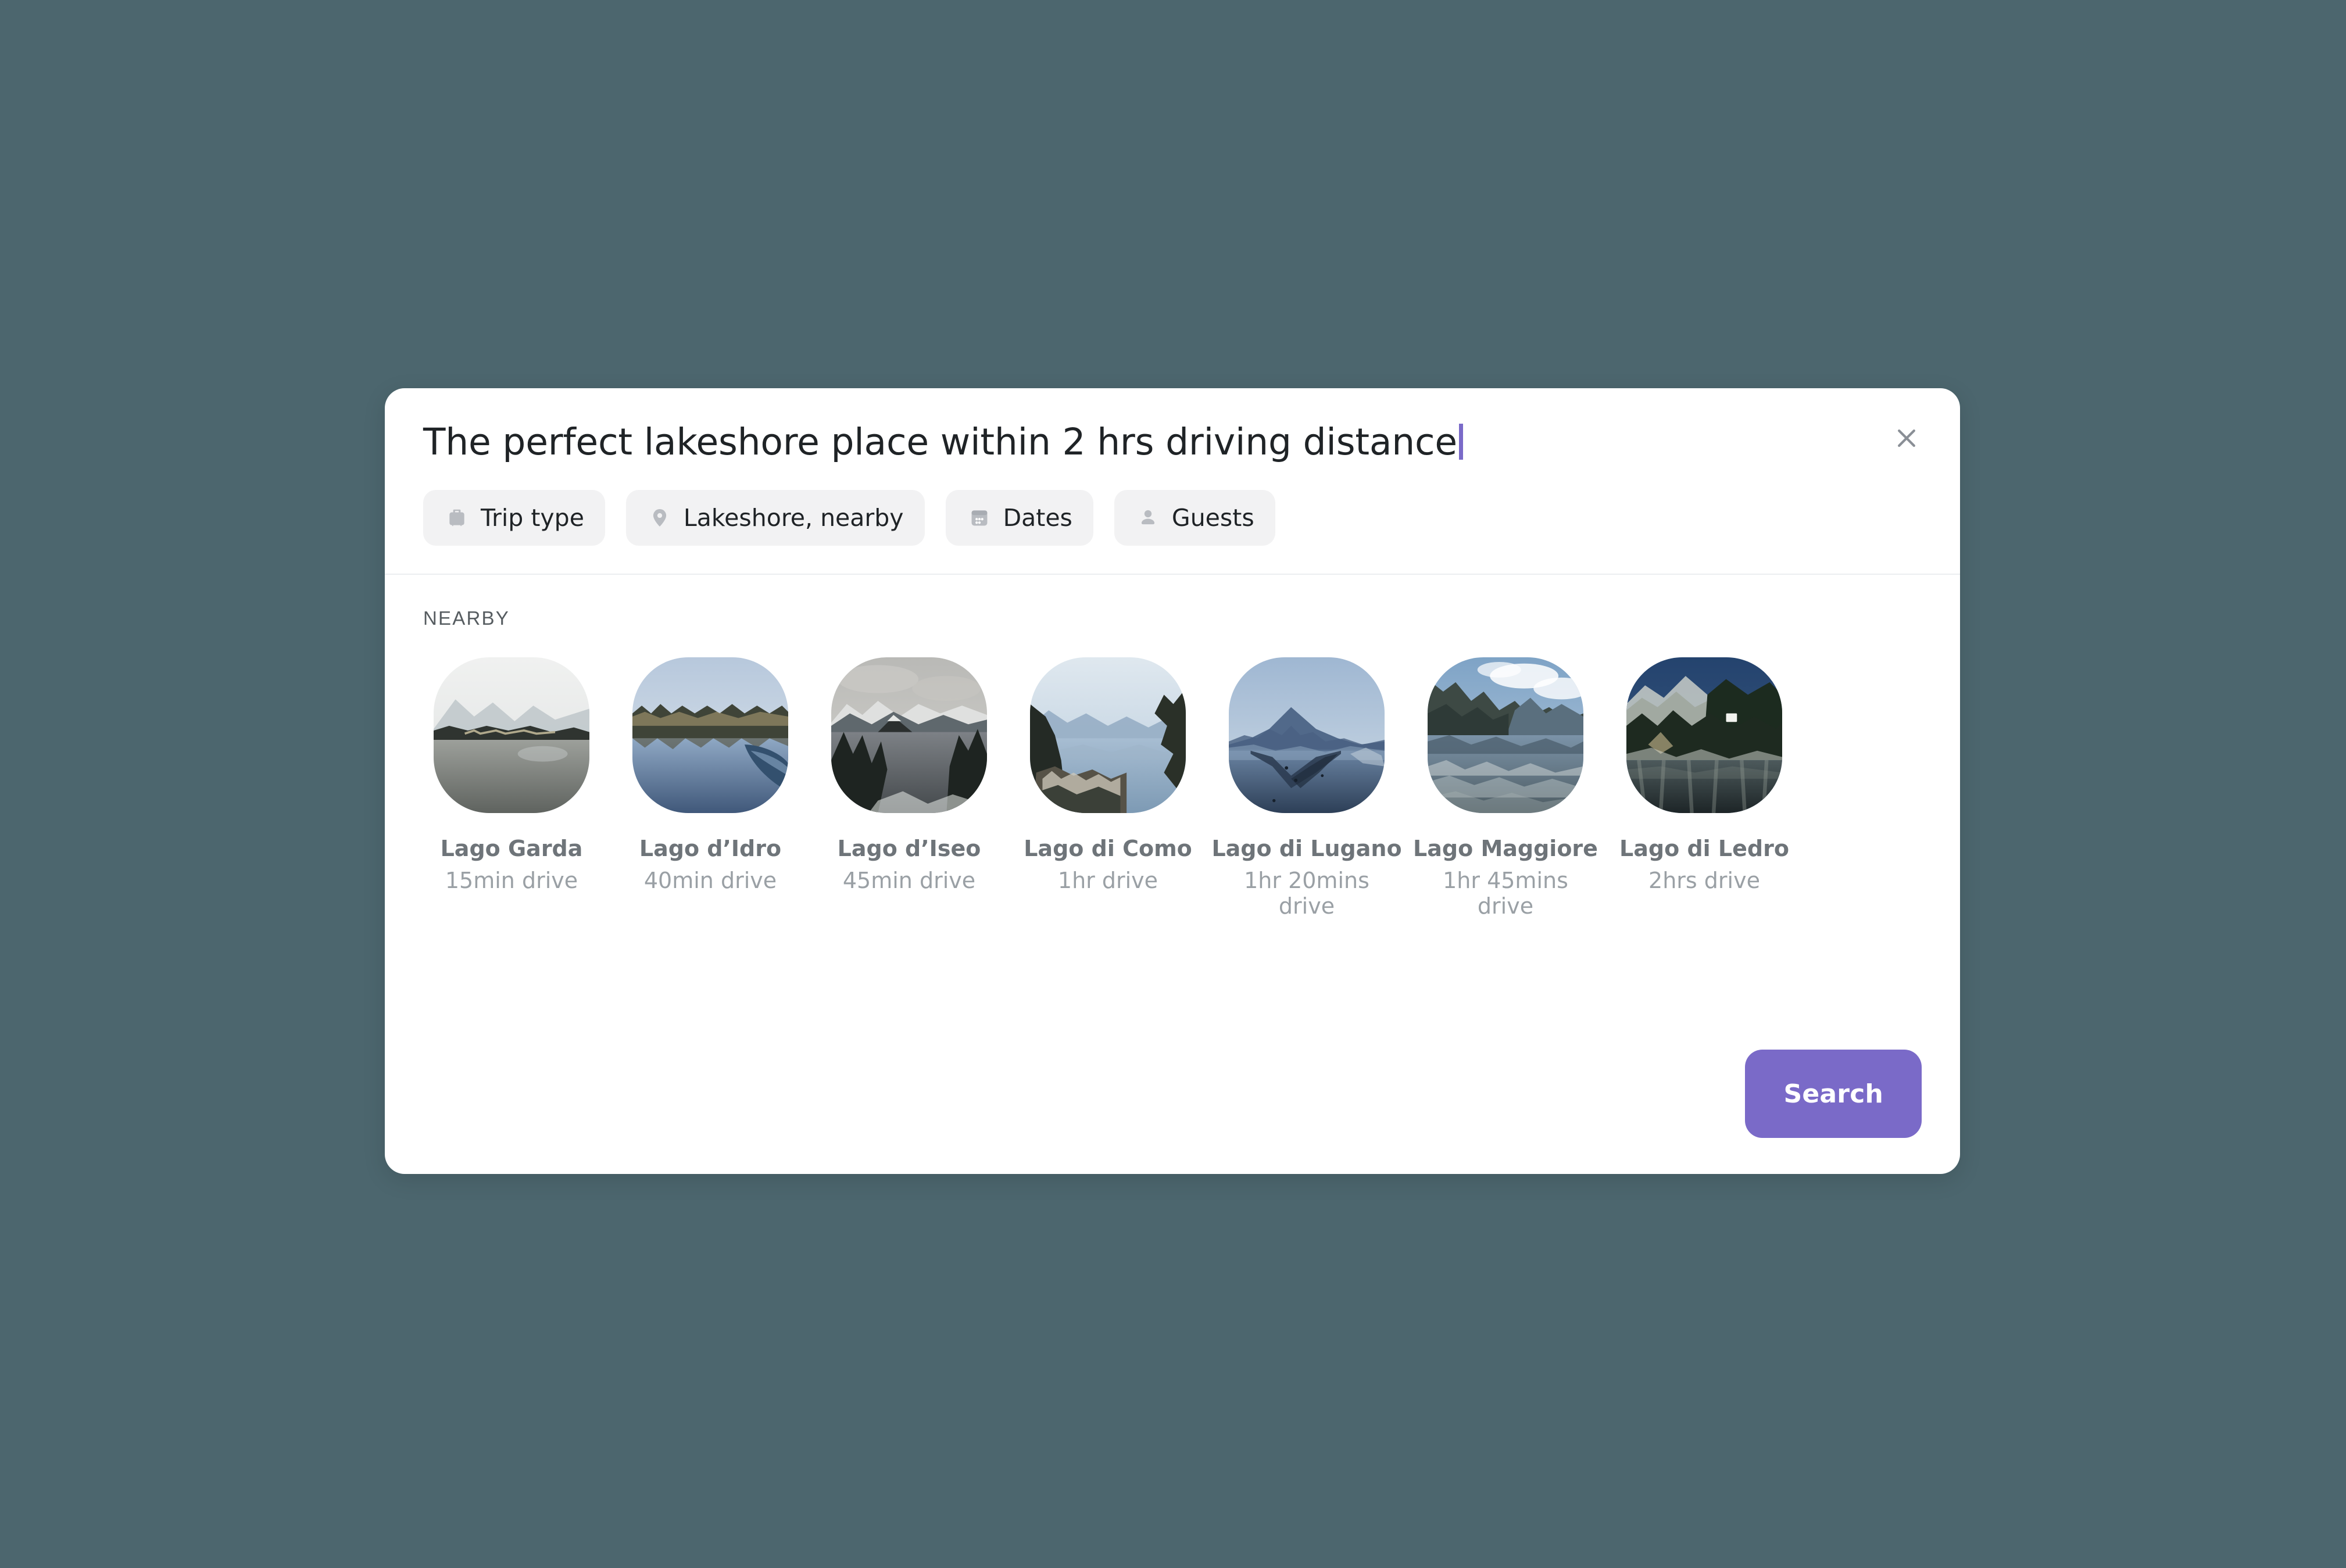 The height and width of the screenshot is (1568, 2346). What do you see at coordinates (1307, 893) in the screenshot?
I see `place-drive-time: 1hr 20mins drive` at bounding box center [1307, 893].